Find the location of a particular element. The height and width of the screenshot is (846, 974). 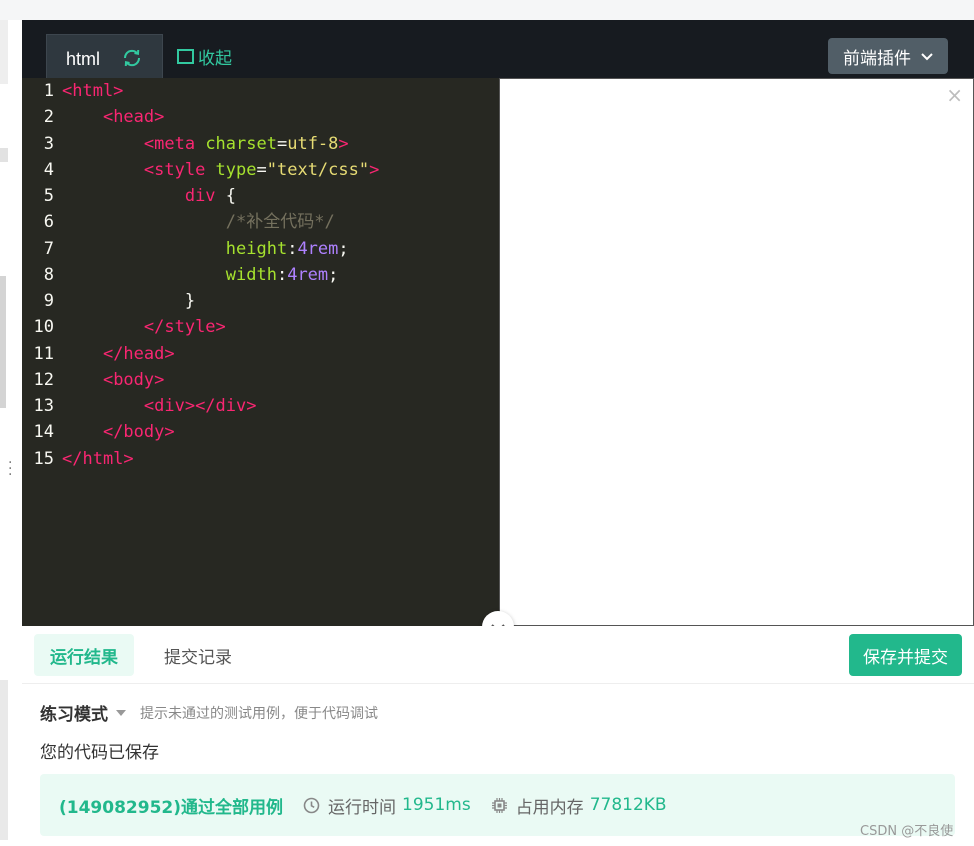

code-token: /*补全代码*/ is located at coordinates (280, 222).